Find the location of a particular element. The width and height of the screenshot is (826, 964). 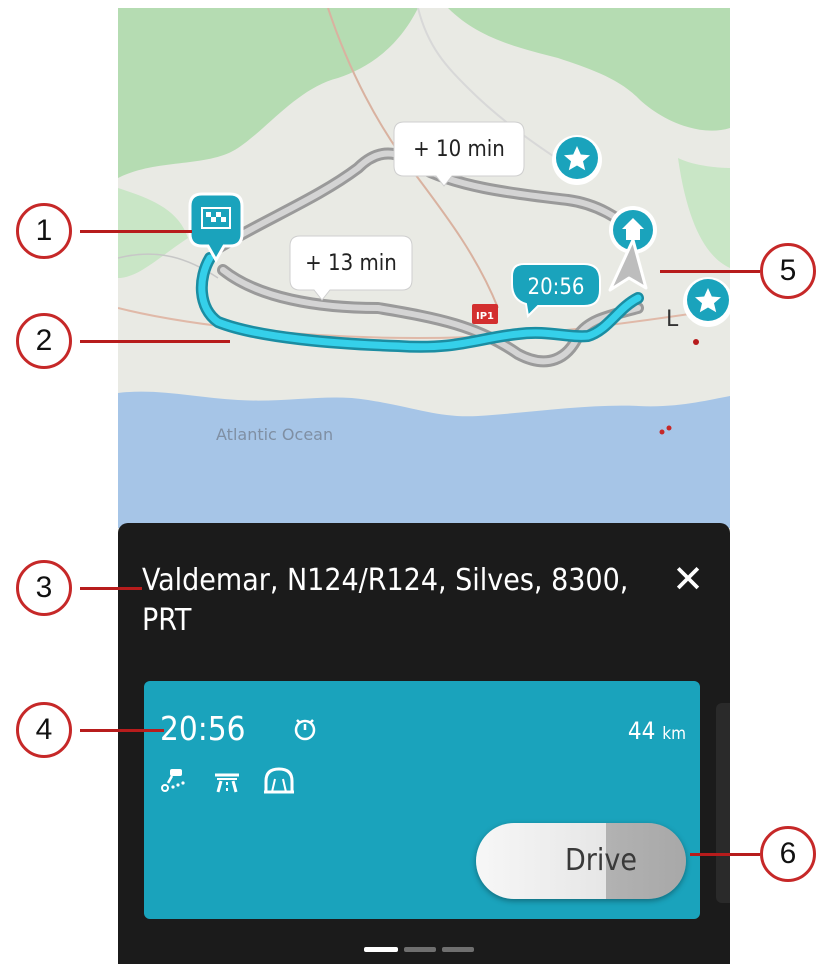

drive-button: Drive is located at coordinates (581, 861).